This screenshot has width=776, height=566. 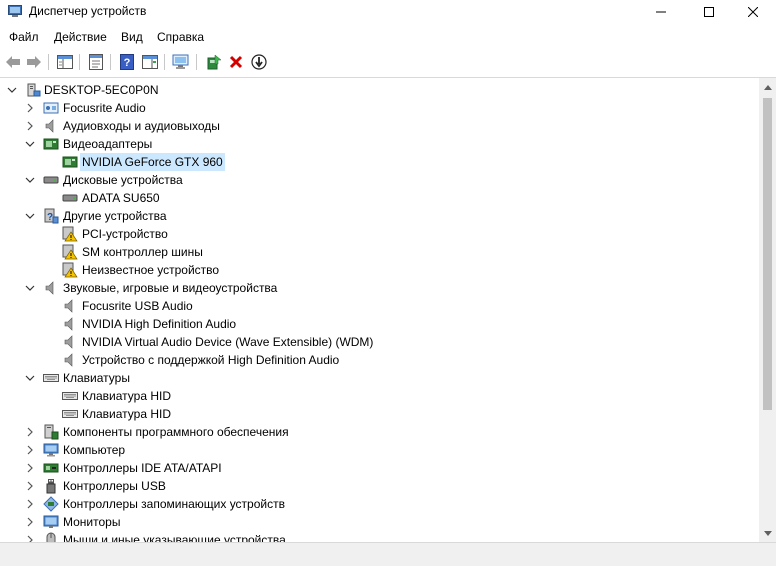 I want to click on tree-root-row: DESKTOP-5EC0P0N, so click(x=379, y=90).